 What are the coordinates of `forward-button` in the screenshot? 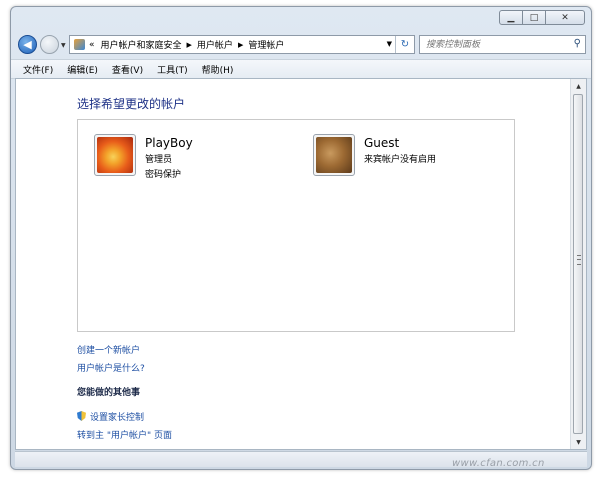 It's located at (49, 44).